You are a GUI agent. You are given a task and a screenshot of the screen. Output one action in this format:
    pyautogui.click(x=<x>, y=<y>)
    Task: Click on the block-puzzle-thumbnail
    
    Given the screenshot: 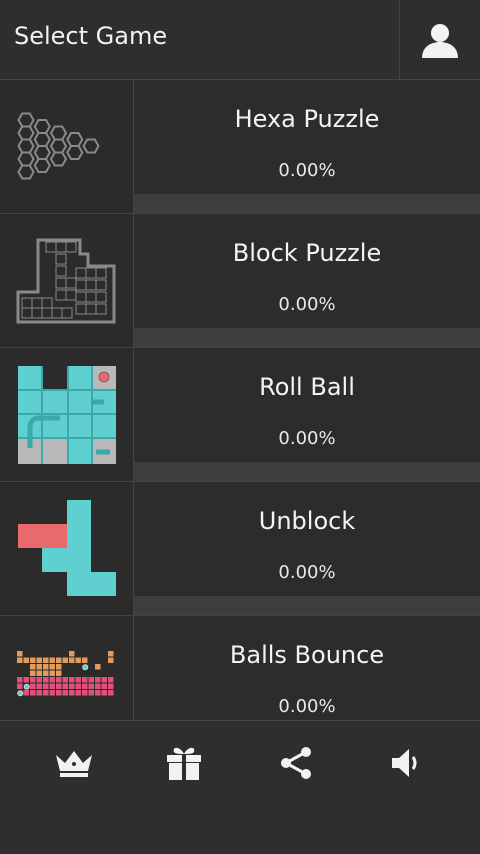 What is the action you would take?
    pyautogui.click(x=67, y=280)
    